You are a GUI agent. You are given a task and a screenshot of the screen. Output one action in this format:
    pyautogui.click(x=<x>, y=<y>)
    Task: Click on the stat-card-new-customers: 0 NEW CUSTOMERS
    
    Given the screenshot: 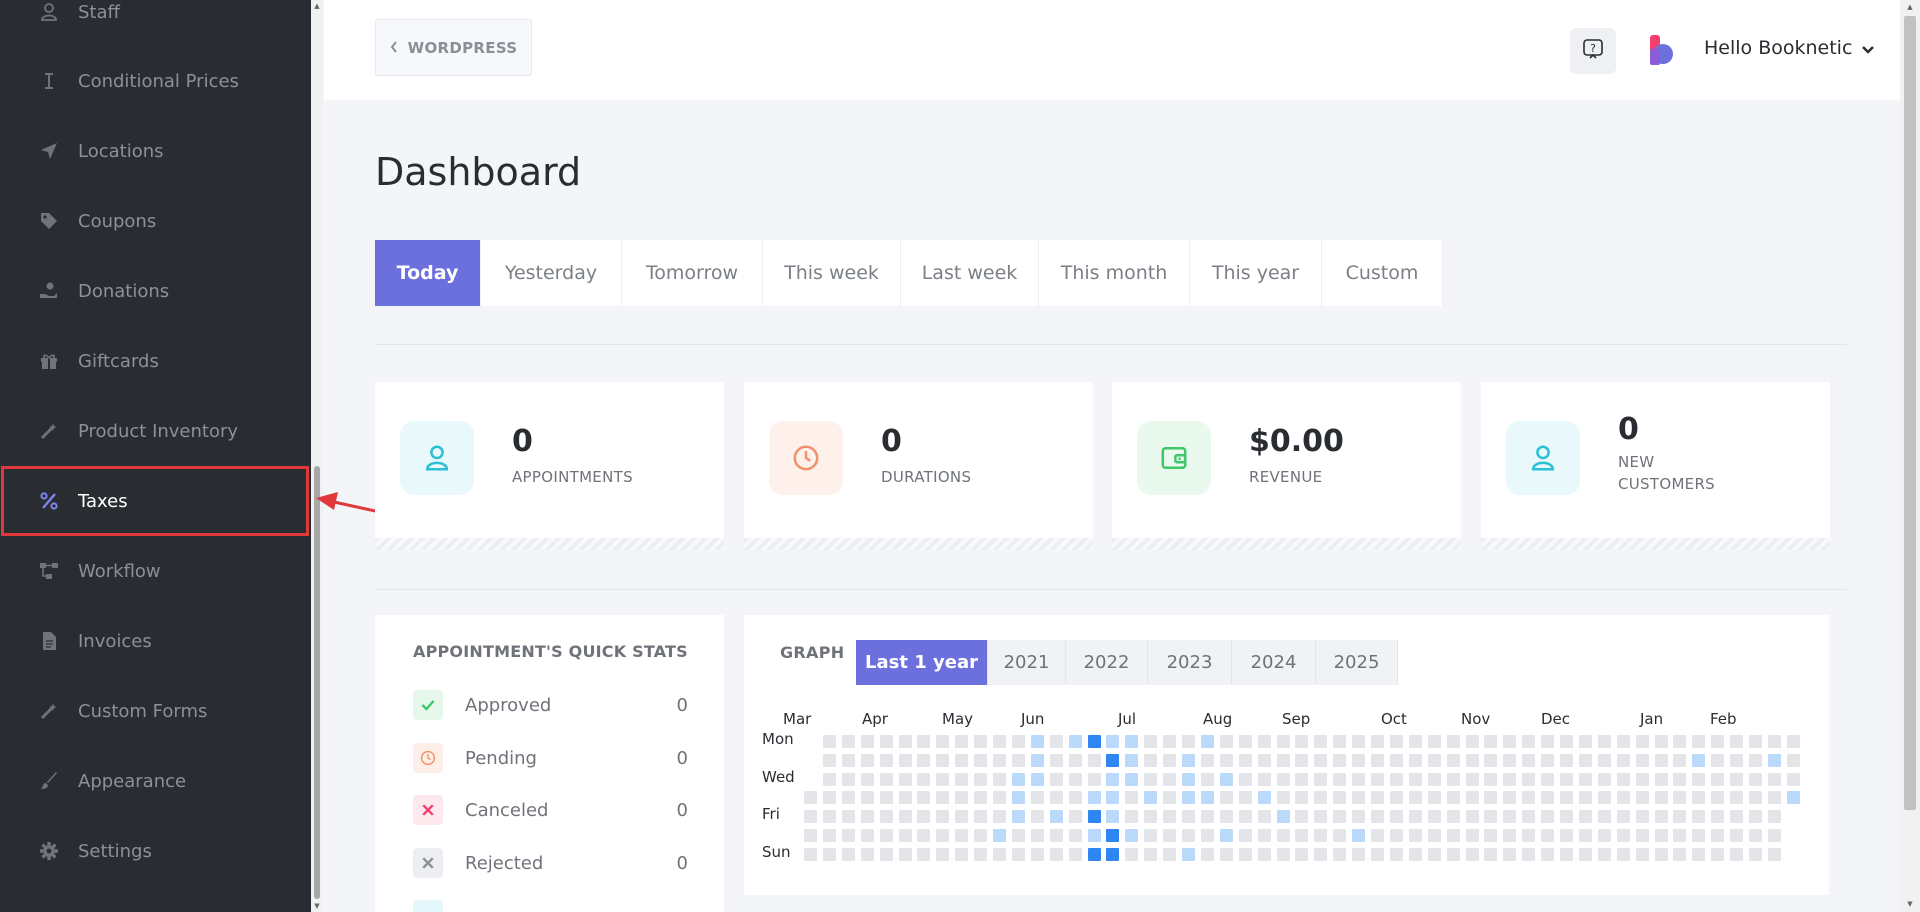 What is the action you would take?
    pyautogui.click(x=1655, y=466)
    